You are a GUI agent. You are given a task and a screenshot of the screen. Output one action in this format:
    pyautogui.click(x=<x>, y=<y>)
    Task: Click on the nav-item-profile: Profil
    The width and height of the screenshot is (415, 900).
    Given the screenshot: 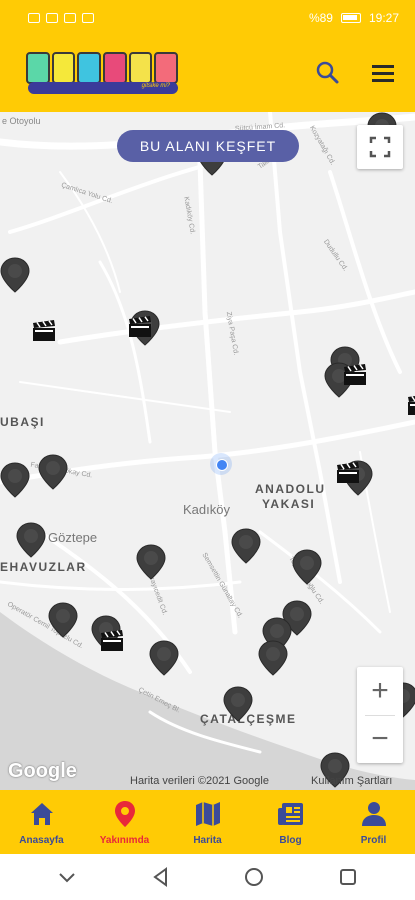 What is the action you would take?
    pyautogui.click(x=373, y=822)
    